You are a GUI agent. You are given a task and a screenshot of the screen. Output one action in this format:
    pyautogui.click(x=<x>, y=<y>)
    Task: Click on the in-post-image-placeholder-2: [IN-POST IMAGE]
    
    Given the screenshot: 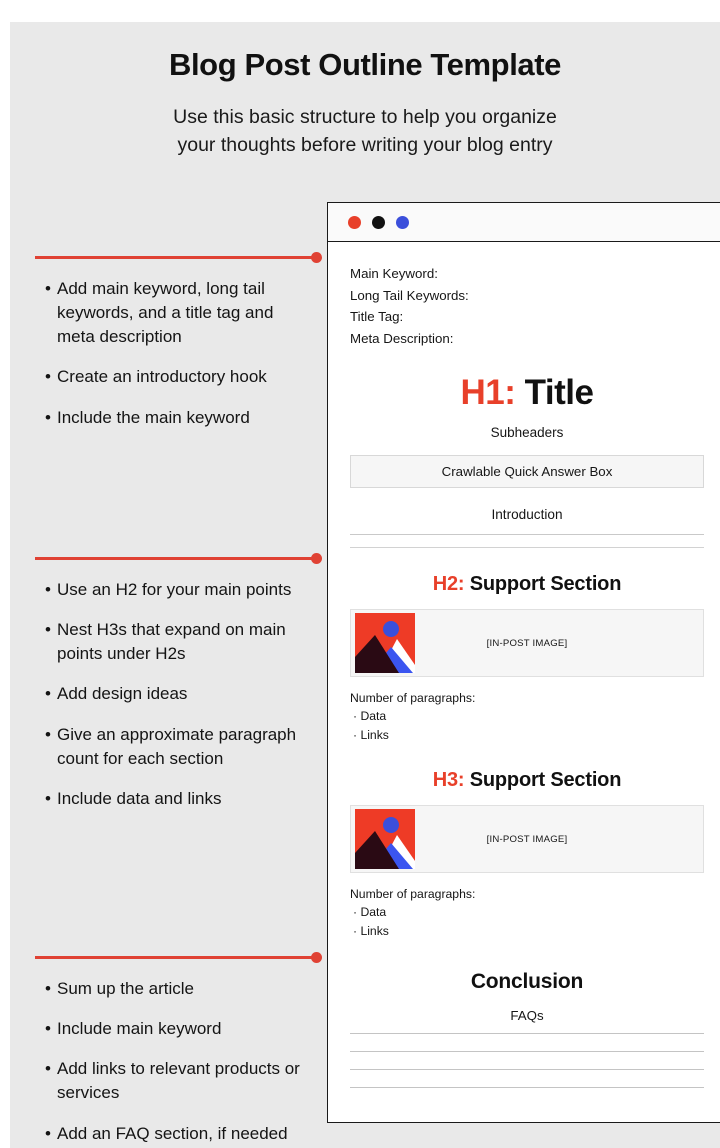 What is the action you would take?
    pyautogui.click(x=527, y=839)
    